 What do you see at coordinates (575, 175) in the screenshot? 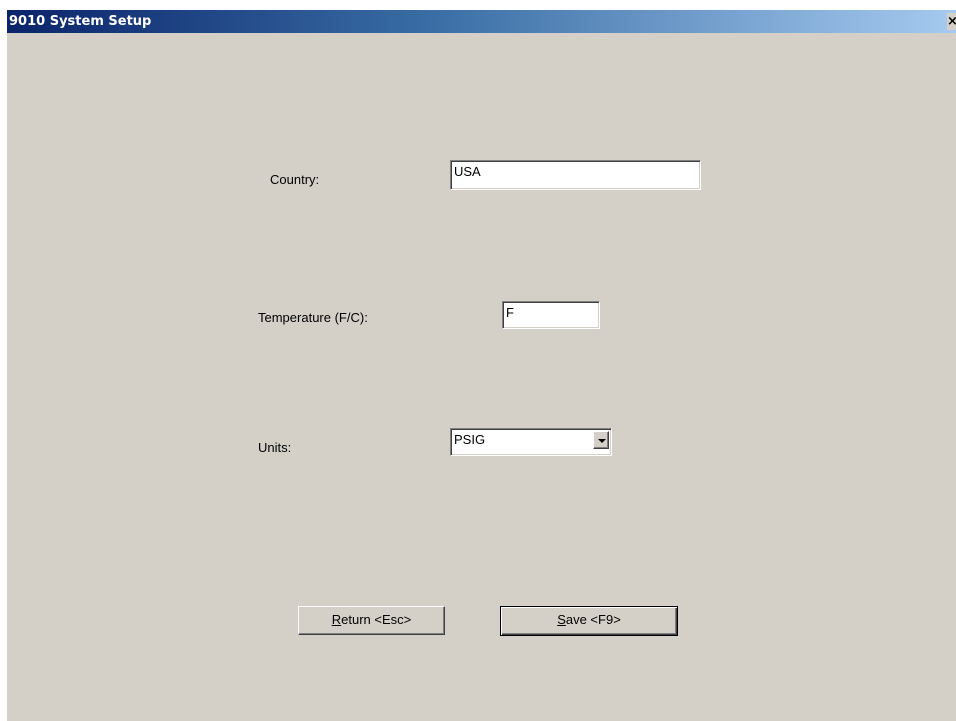
I see `country-input: USA` at bounding box center [575, 175].